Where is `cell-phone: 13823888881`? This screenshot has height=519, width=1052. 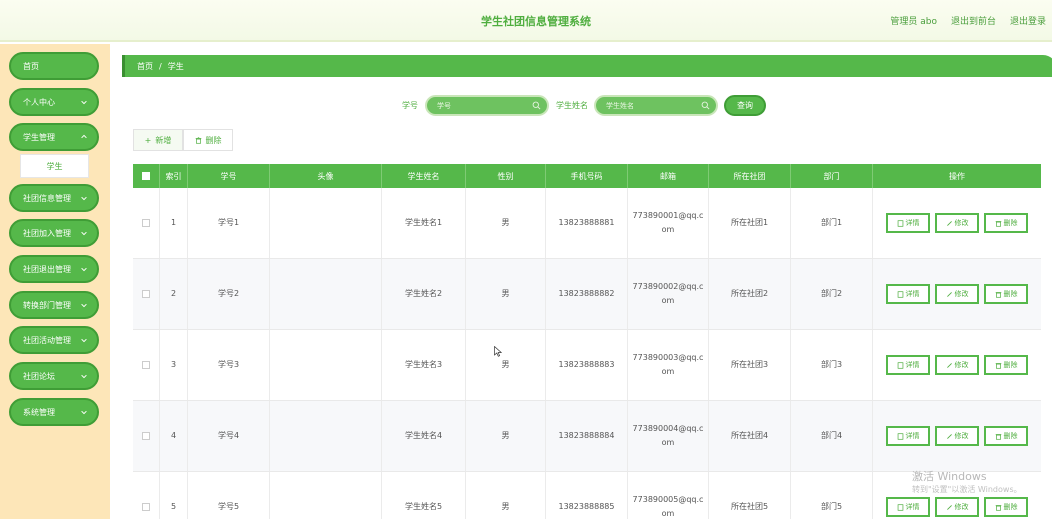 cell-phone: 13823888881 is located at coordinates (587, 223).